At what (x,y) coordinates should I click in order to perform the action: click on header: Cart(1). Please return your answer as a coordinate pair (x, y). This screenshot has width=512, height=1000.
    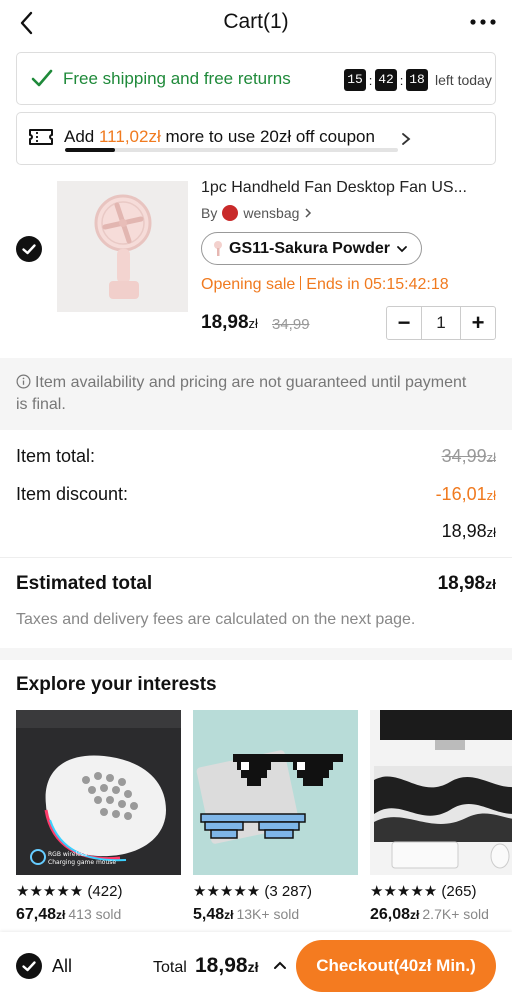
    Looking at the image, I should click on (256, 23).